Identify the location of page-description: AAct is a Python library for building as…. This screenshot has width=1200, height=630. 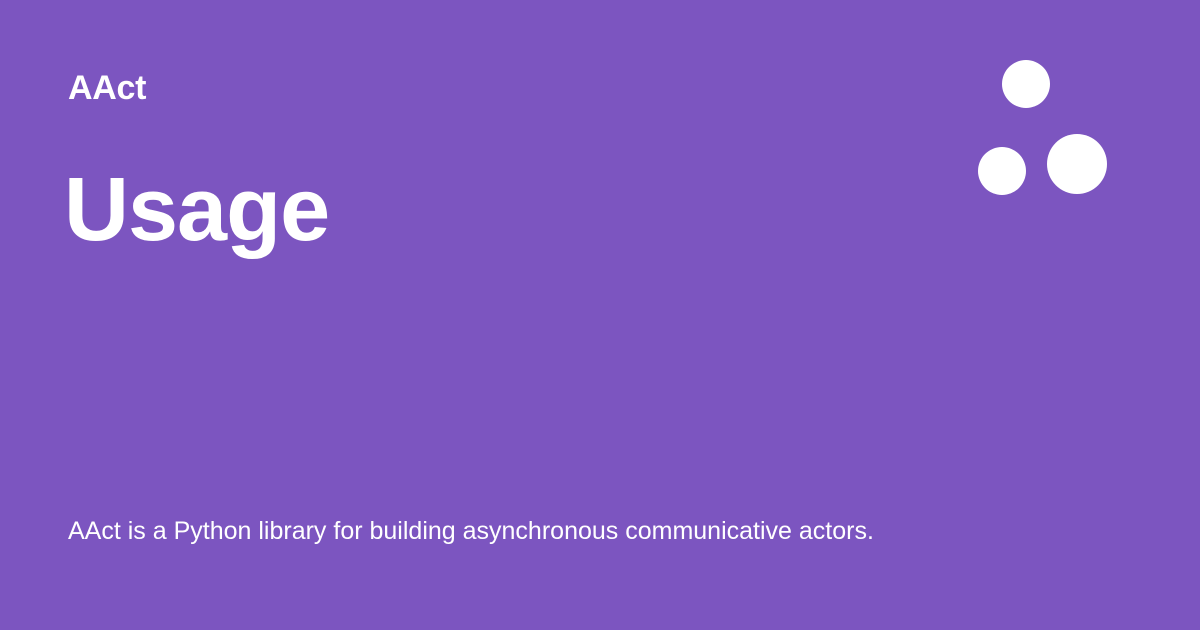
(471, 531).